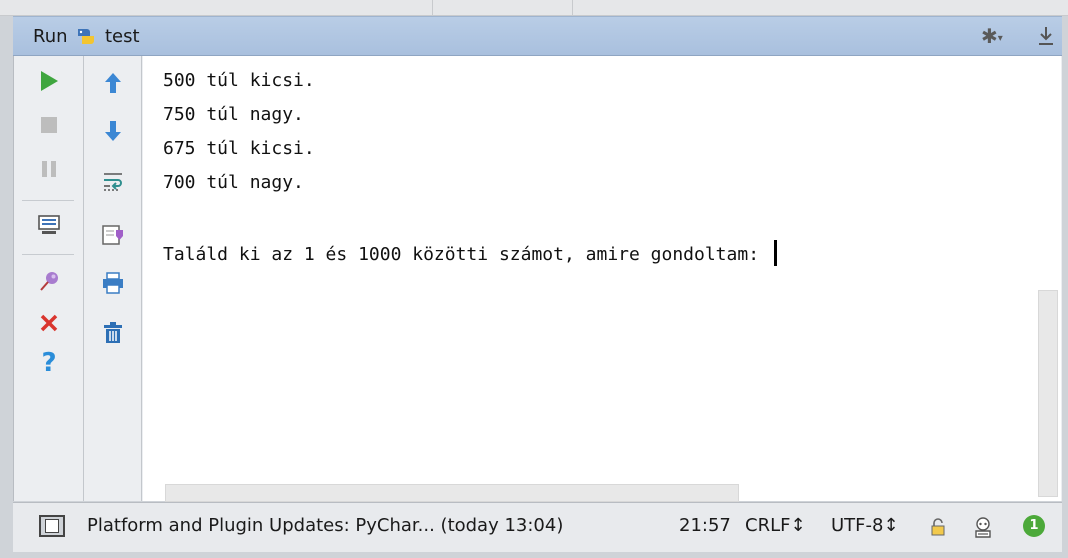  Describe the element at coordinates (49, 323) in the screenshot. I see `close-icon` at that location.